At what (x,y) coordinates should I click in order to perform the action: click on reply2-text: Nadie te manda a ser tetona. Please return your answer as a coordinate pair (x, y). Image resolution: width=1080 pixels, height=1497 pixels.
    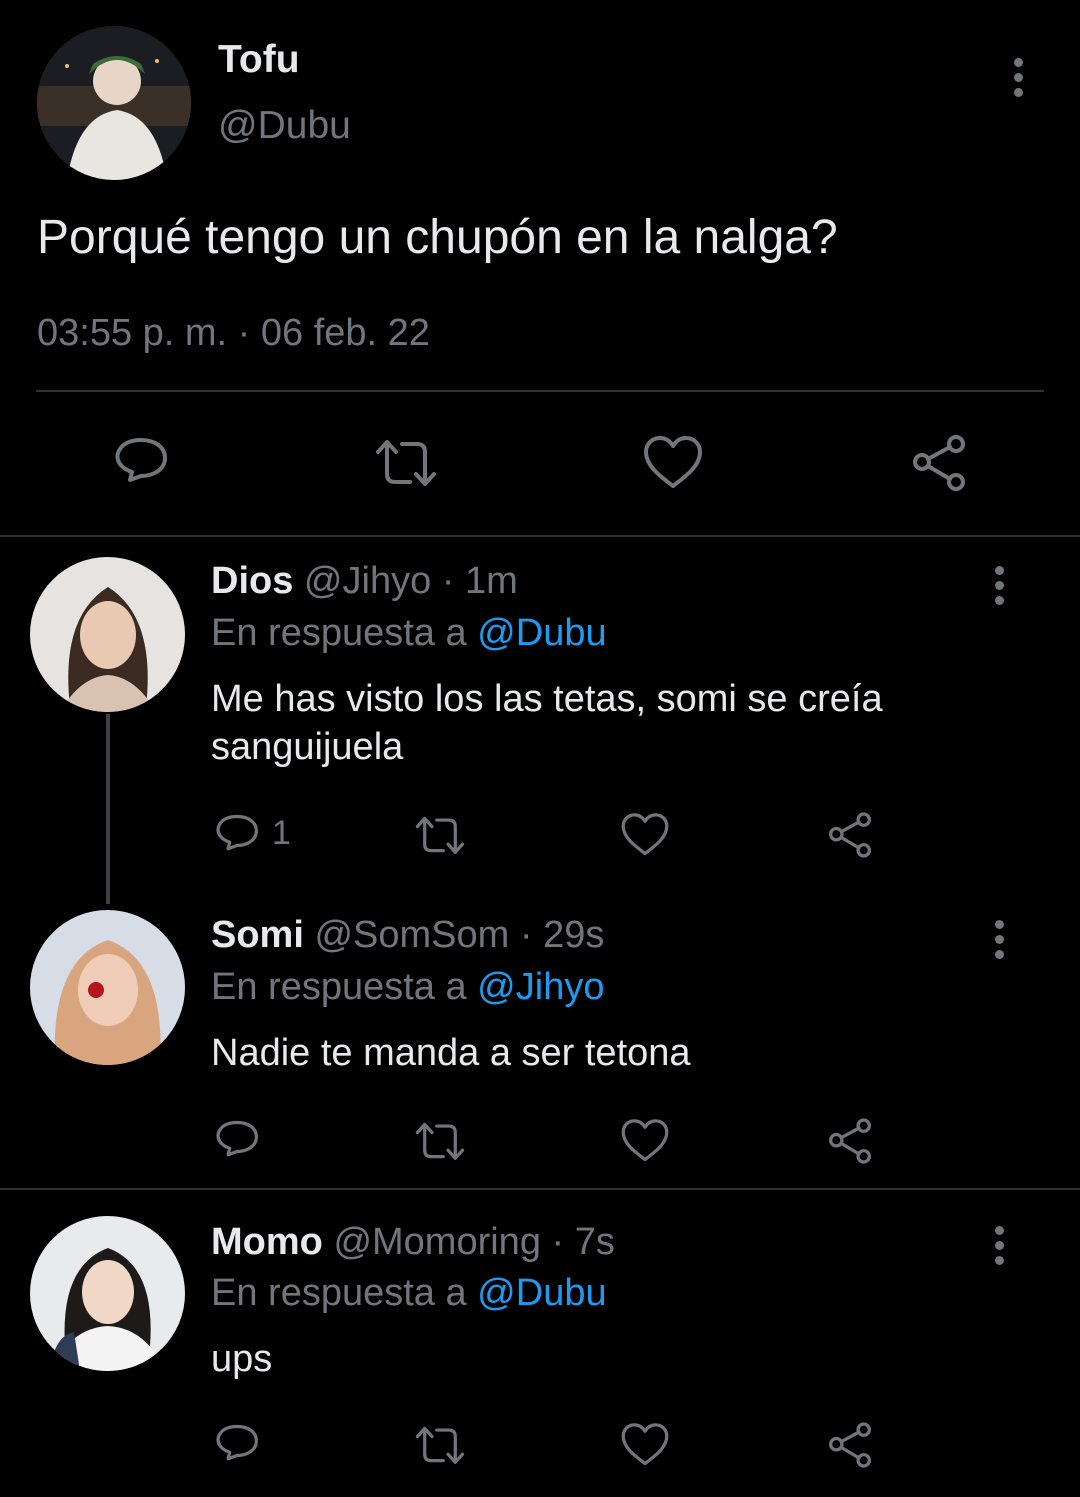
    Looking at the image, I should click on (451, 1053).